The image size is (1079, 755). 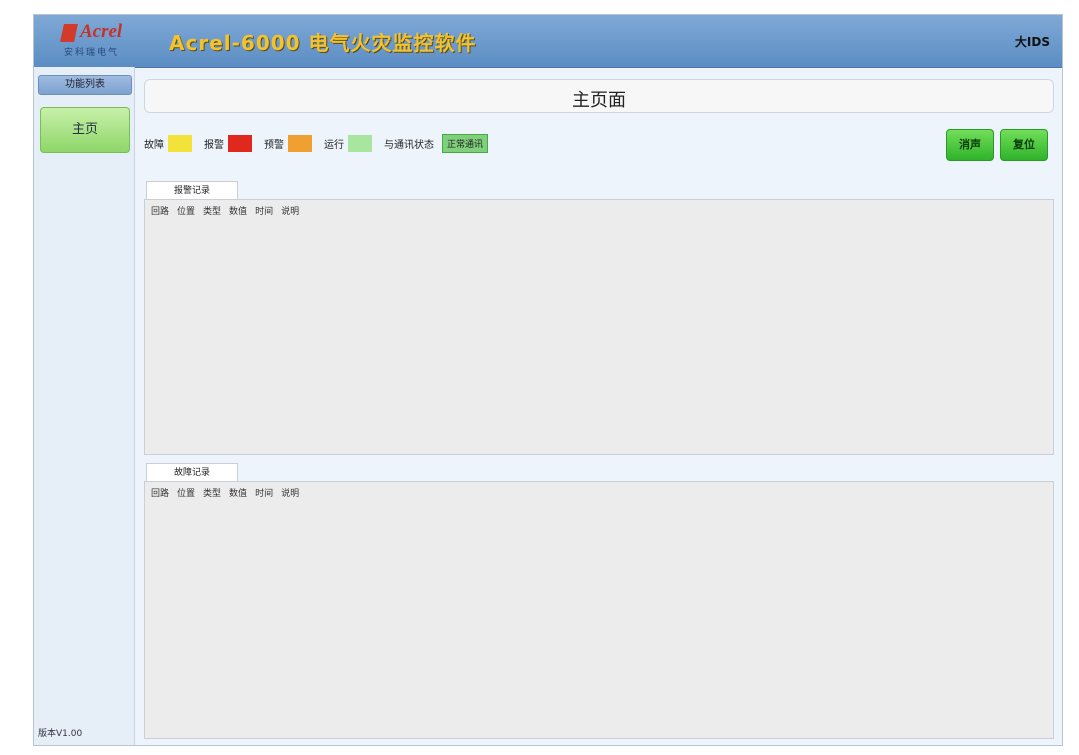 I want to click on network-status-badge: 正常通讯, so click(x=465, y=143).